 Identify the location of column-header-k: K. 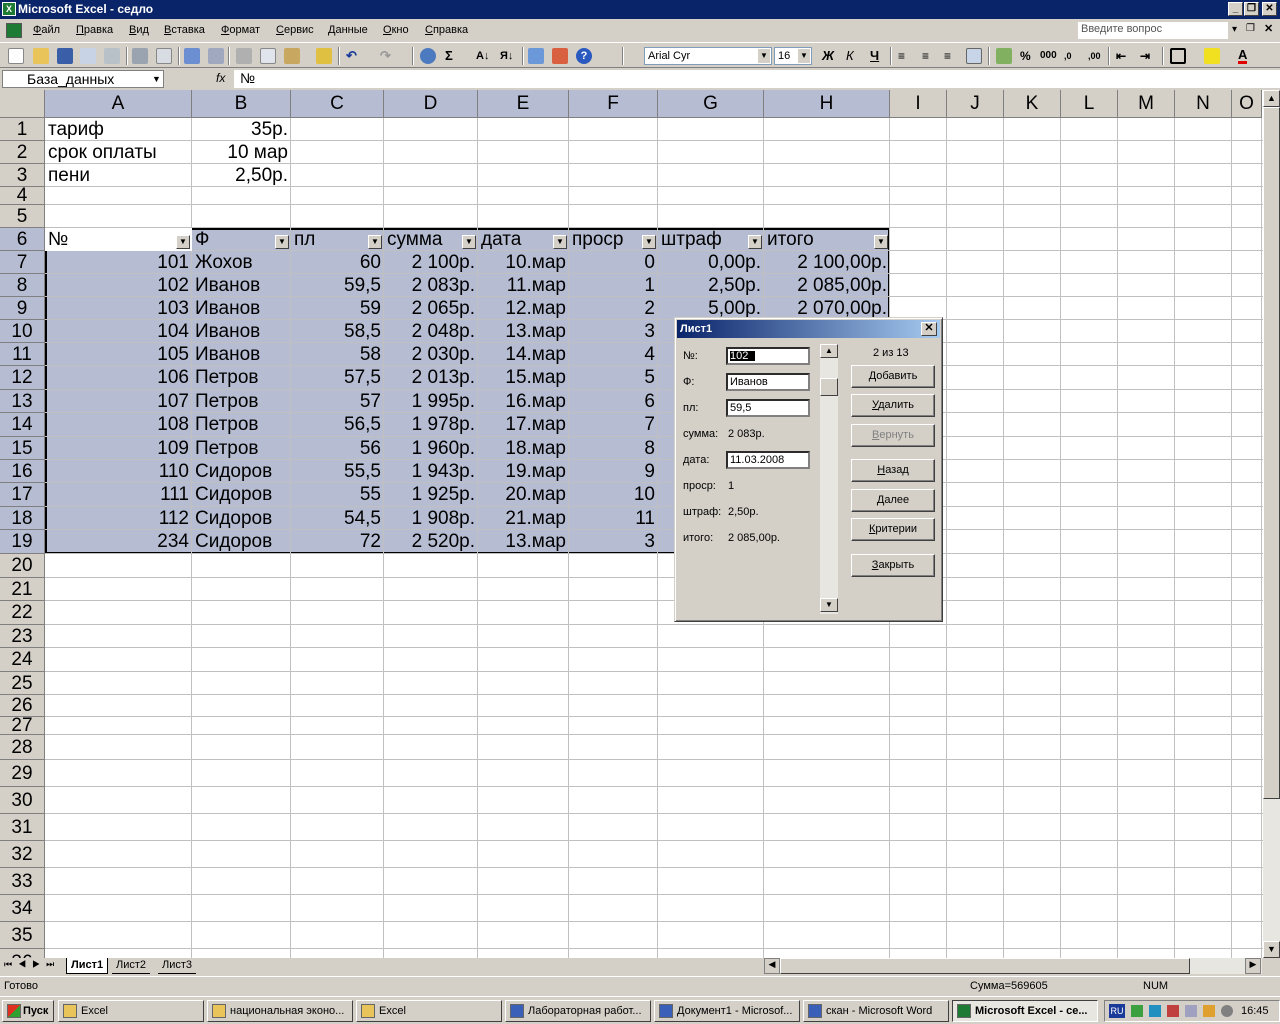
(1032, 104).